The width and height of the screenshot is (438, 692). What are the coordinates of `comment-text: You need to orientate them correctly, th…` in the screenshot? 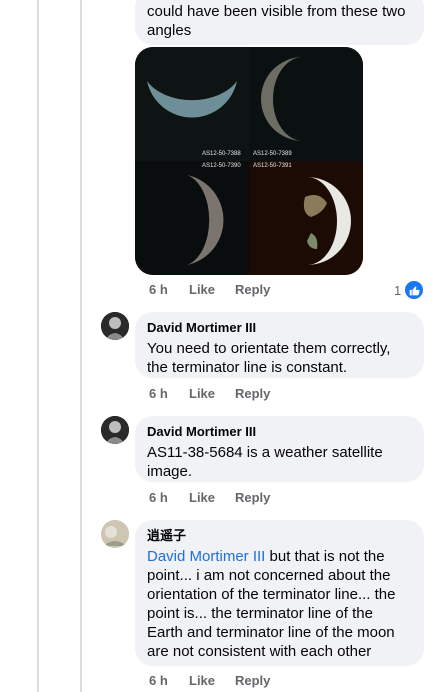 It's located at (269, 358).